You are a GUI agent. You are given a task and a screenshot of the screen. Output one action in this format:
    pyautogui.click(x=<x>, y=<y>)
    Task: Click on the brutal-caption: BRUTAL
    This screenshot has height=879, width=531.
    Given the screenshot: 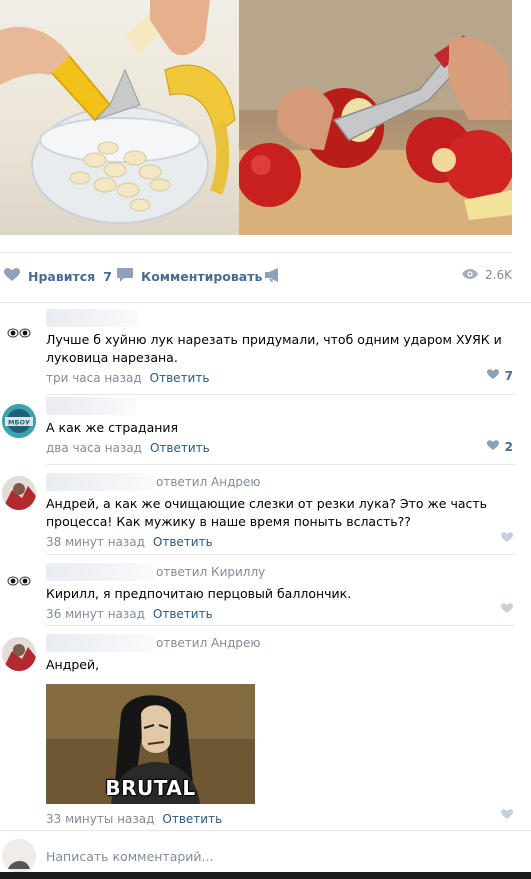 What is the action you would take?
    pyautogui.click(x=150, y=788)
    